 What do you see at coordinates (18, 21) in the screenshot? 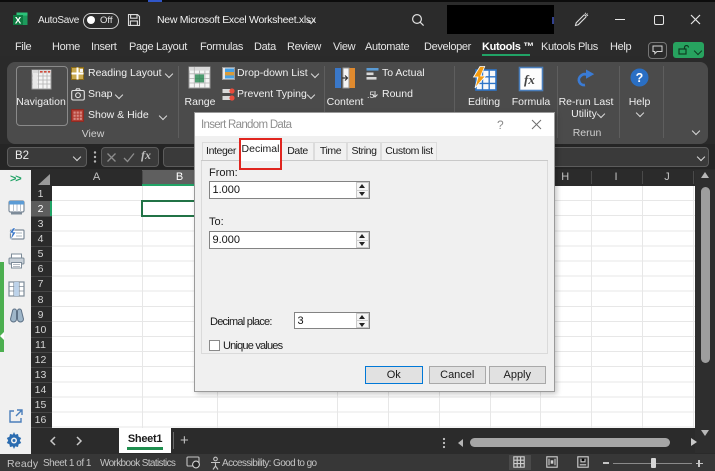
I see `svg-text: X` at bounding box center [18, 21].